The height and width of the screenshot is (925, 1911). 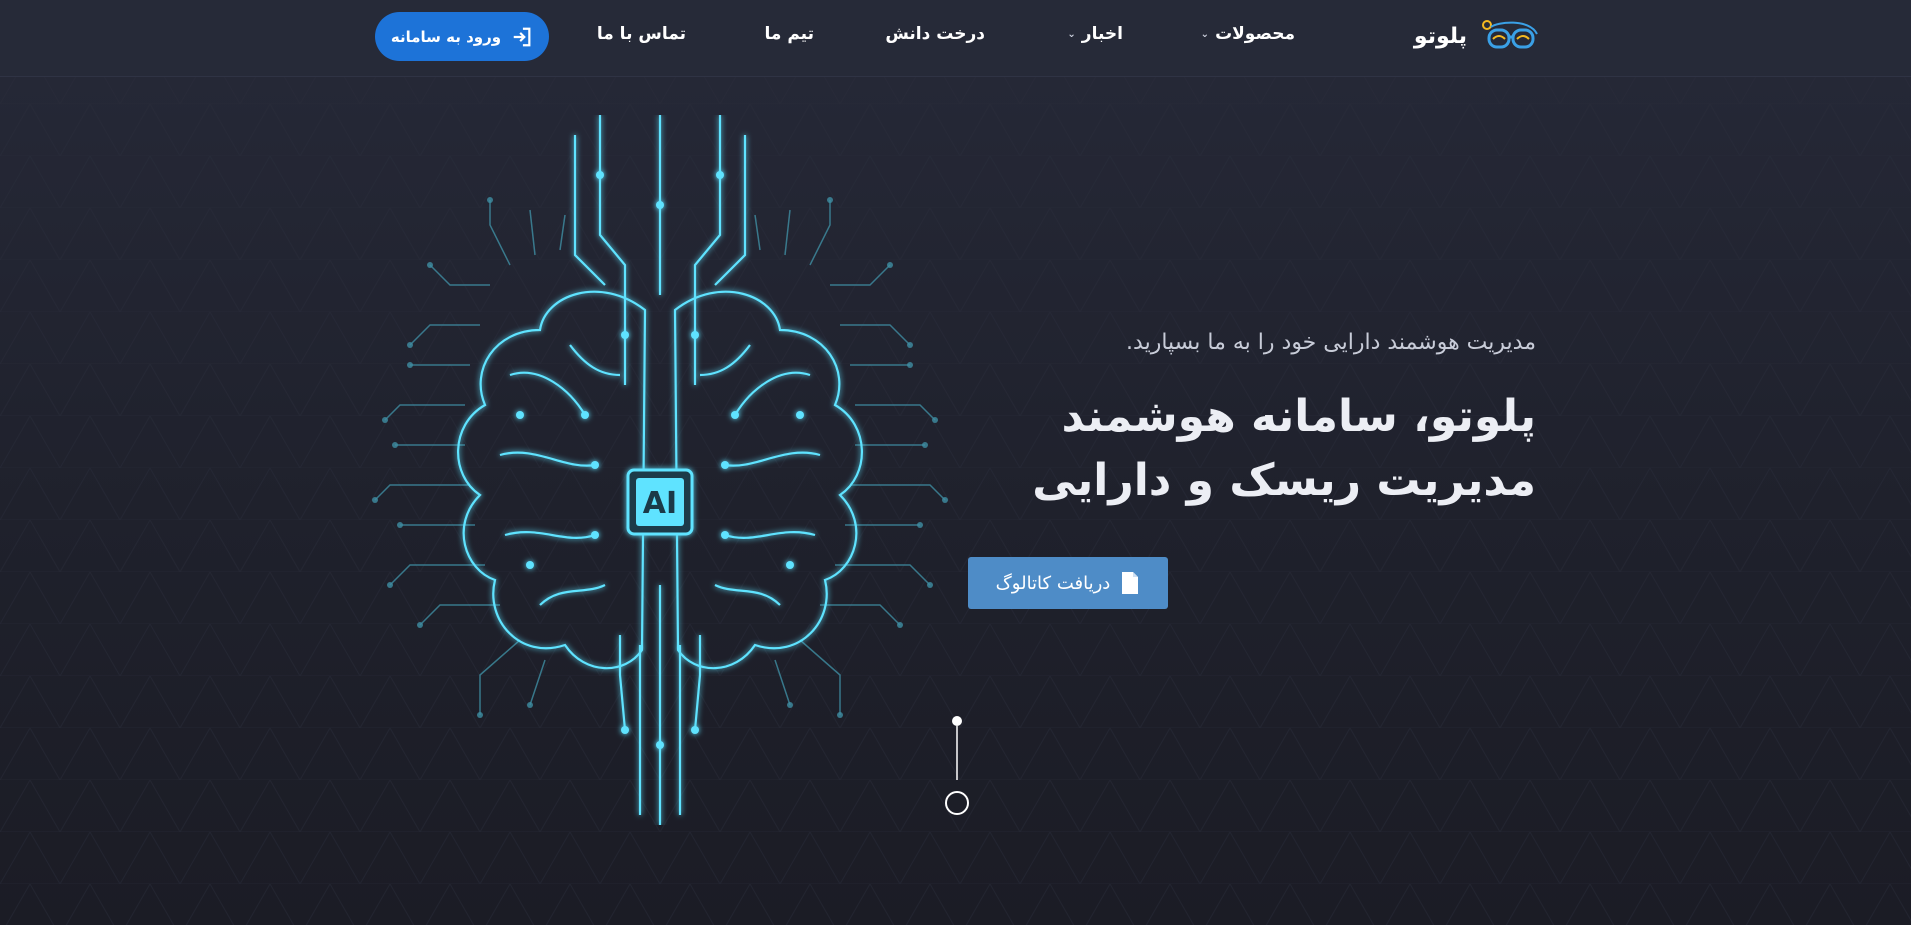 I want to click on nav-item-our-team: تیم ما, so click(x=789, y=34).